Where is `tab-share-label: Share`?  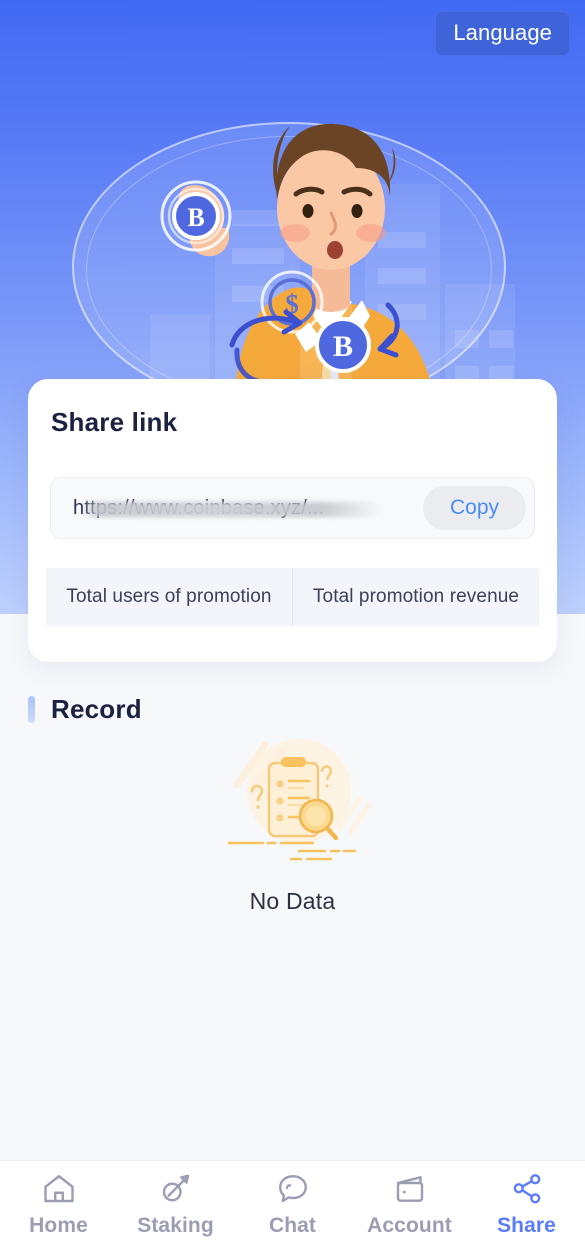
tab-share-label: Share is located at coordinates (526, 1225).